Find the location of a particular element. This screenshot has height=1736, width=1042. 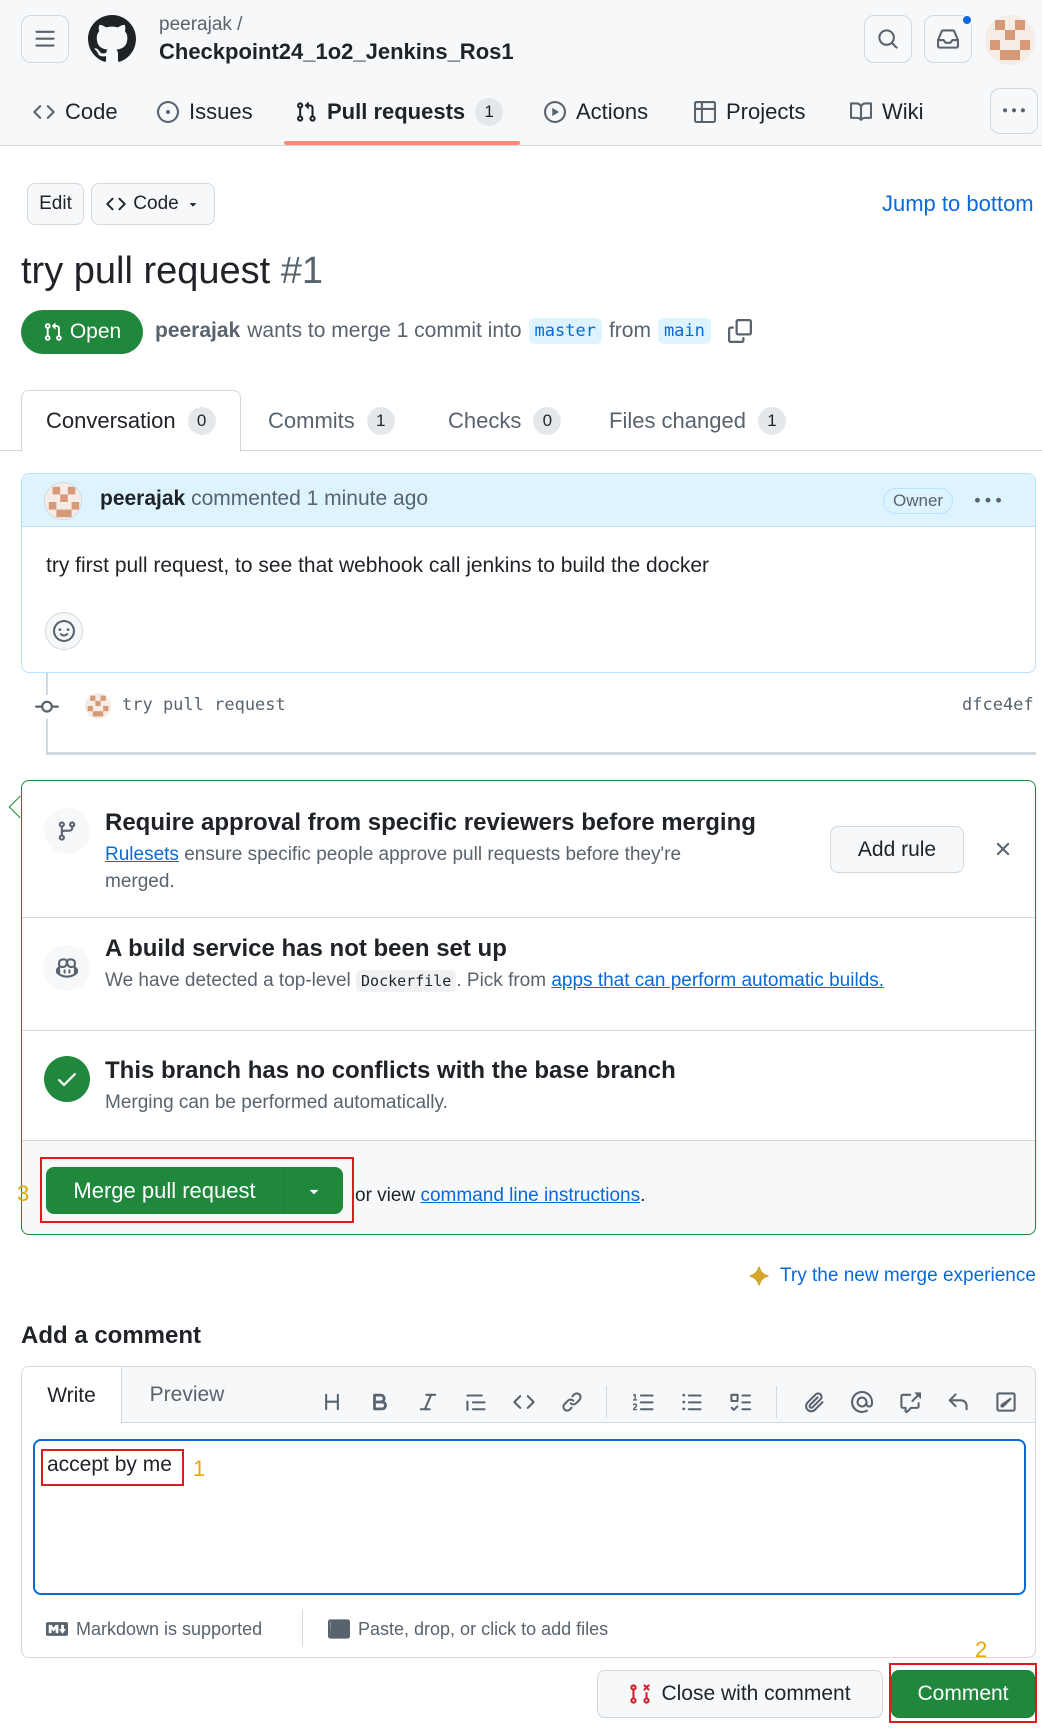

nav-actions: Actions is located at coordinates (596, 112).